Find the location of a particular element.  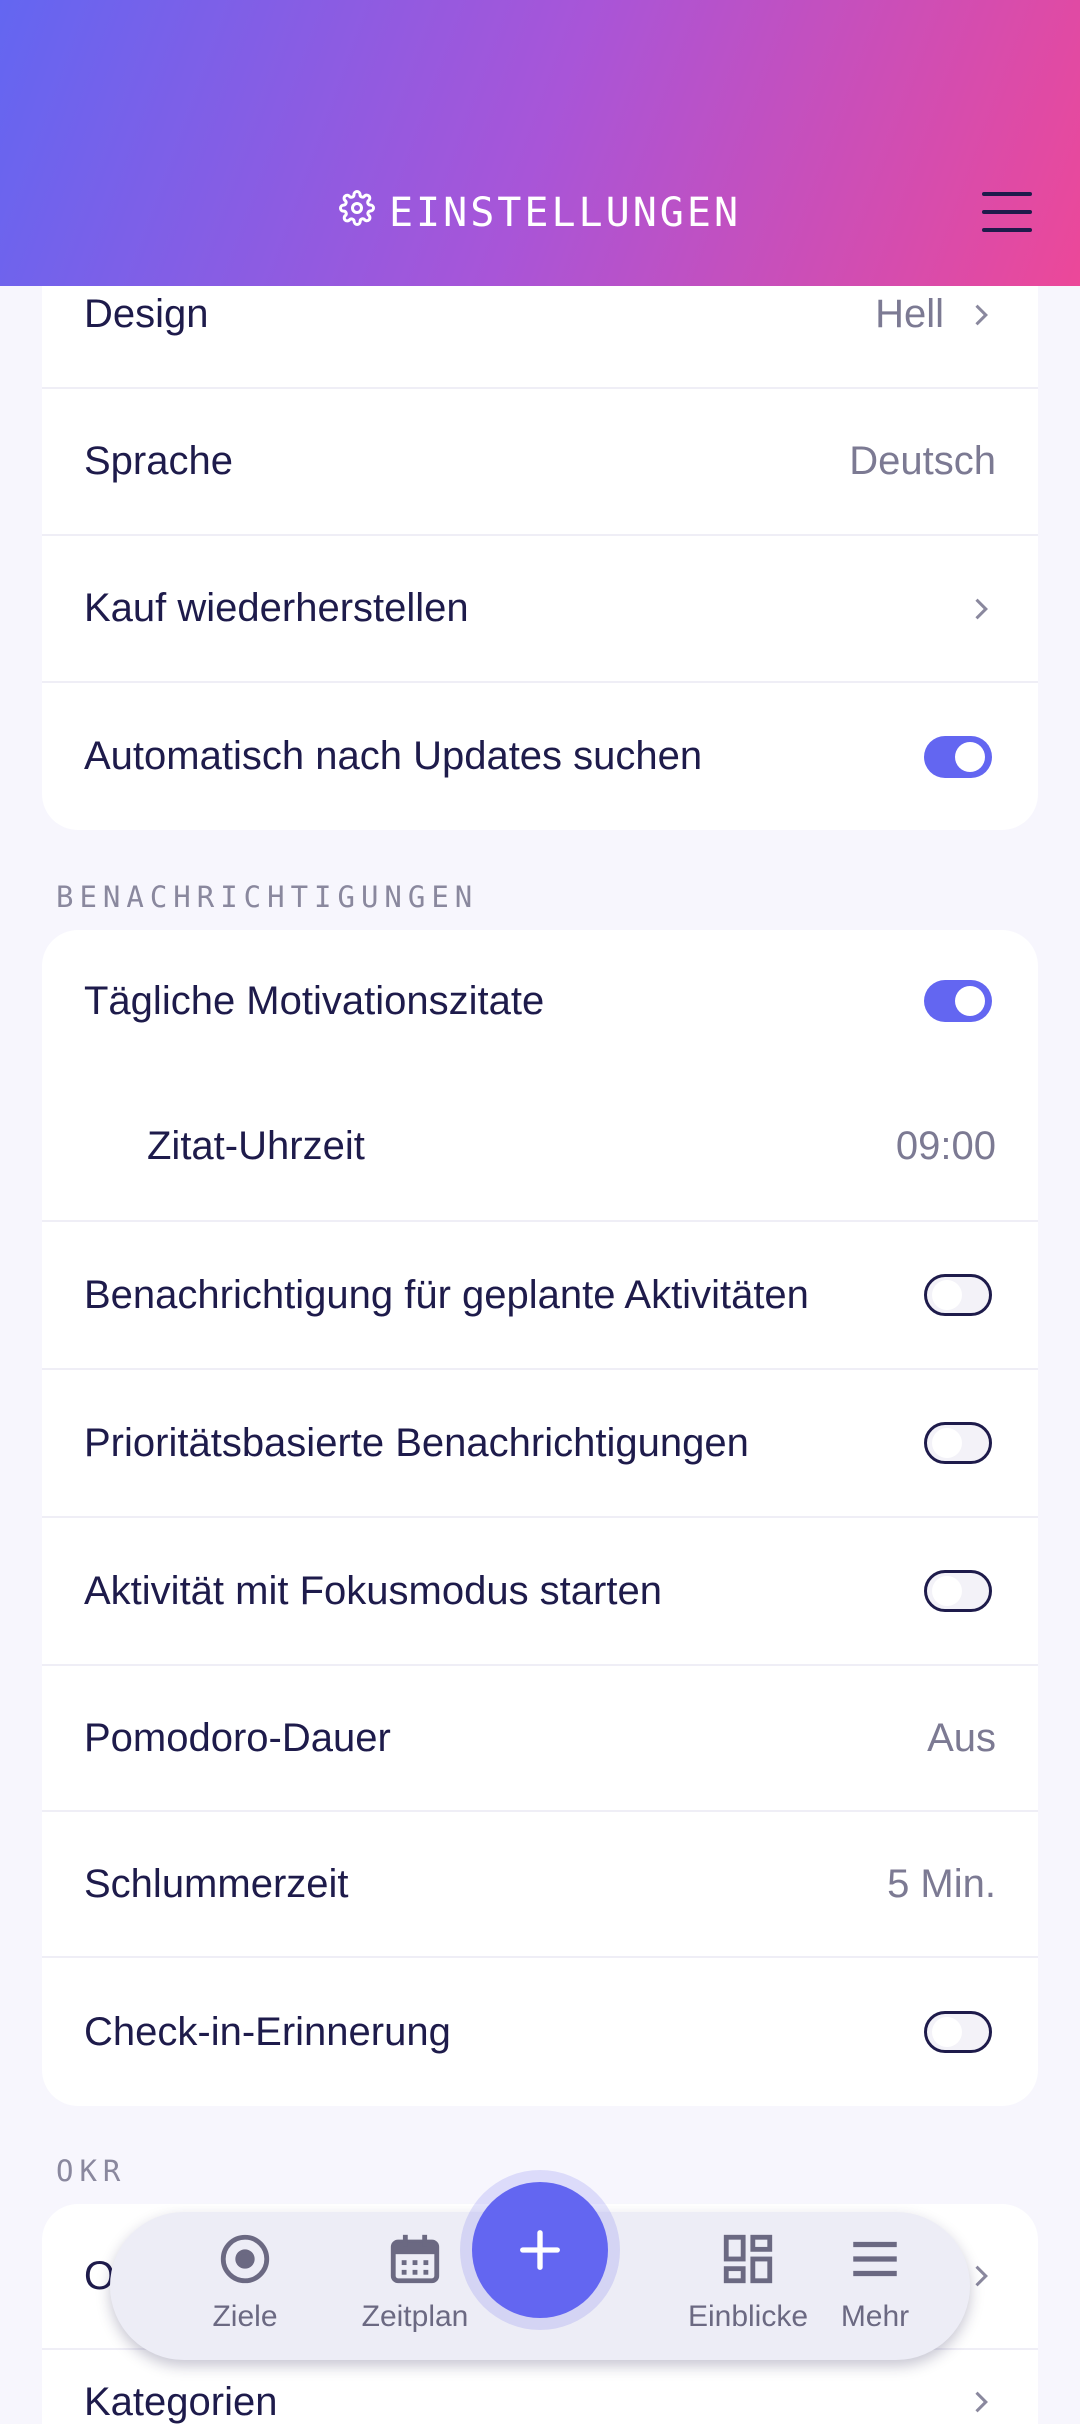

nav-label-schedule: Zeitplan is located at coordinates (415, 2316).